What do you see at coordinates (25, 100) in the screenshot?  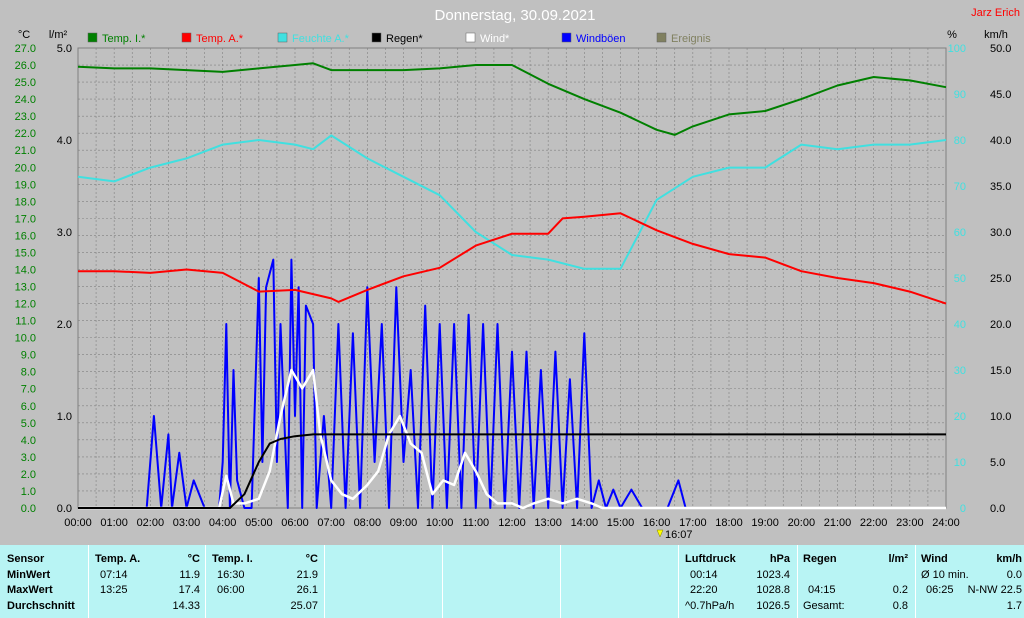 I see `temp-tick-label: 24.0` at bounding box center [25, 100].